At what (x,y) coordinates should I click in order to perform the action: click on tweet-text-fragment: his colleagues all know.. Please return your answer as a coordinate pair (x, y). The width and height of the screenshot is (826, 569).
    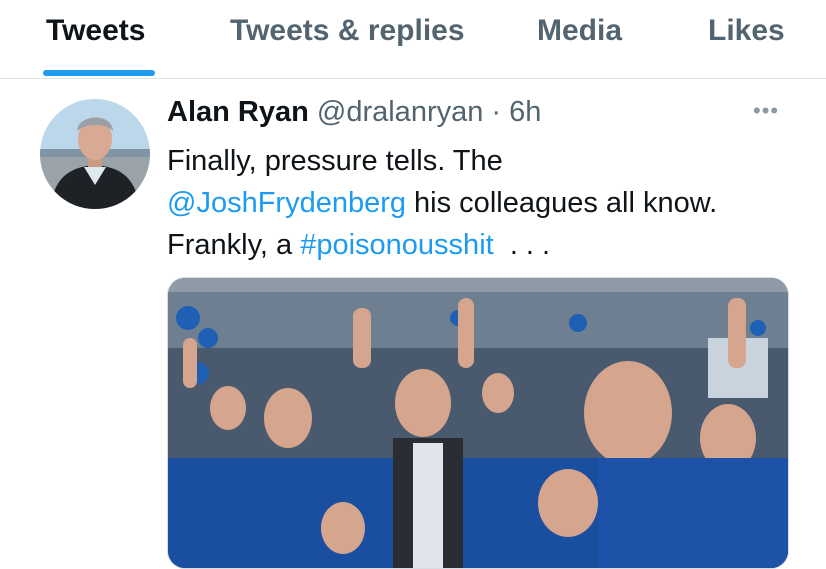
    Looking at the image, I should click on (562, 203).